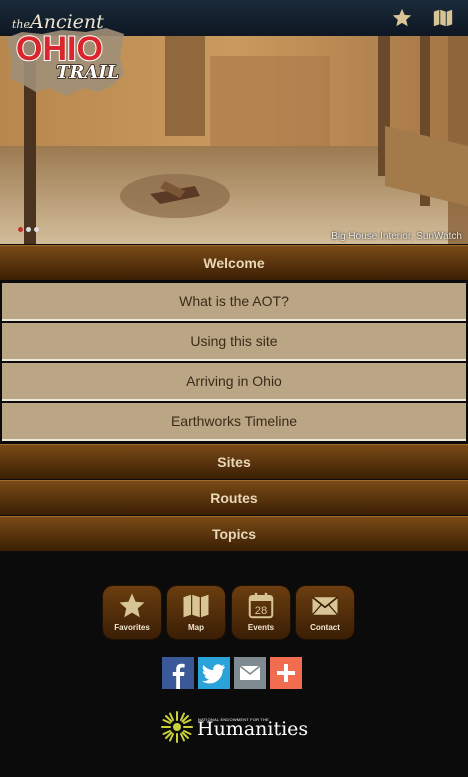 Image resolution: width=468 pixels, height=777 pixels. What do you see at coordinates (234, 461) in the screenshot?
I see `menu-sites: Sites` at bounding box center [234, 461].